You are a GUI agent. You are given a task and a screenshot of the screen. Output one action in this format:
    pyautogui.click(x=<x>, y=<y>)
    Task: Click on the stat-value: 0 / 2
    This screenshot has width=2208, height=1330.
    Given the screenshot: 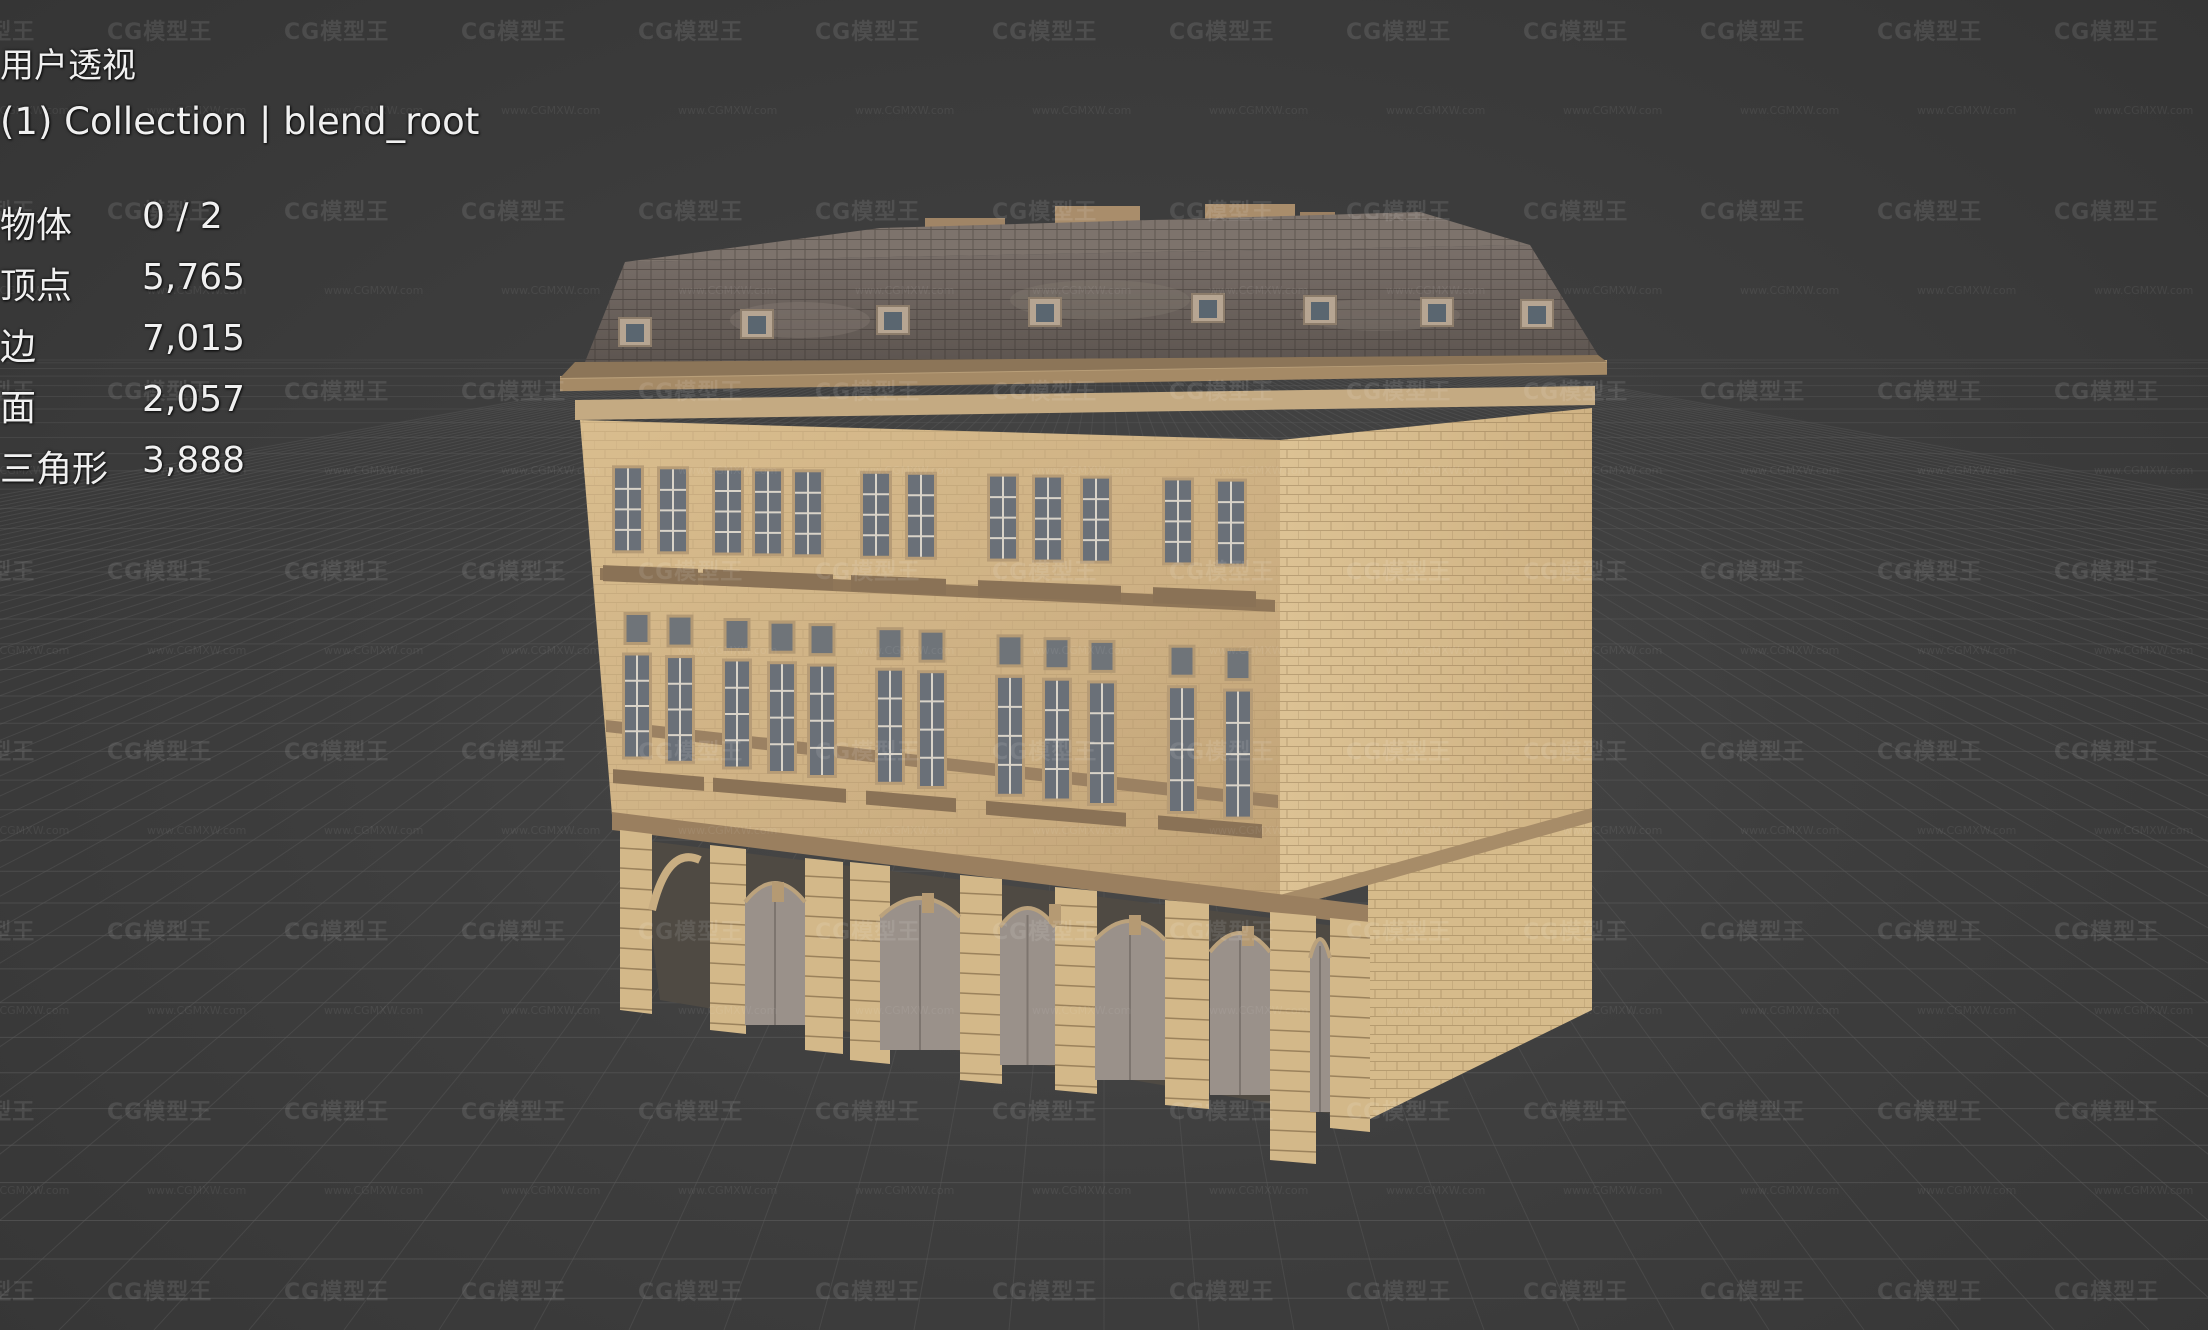 What is the action you would take?
    pyautogui.click(x=182, y=216)
    